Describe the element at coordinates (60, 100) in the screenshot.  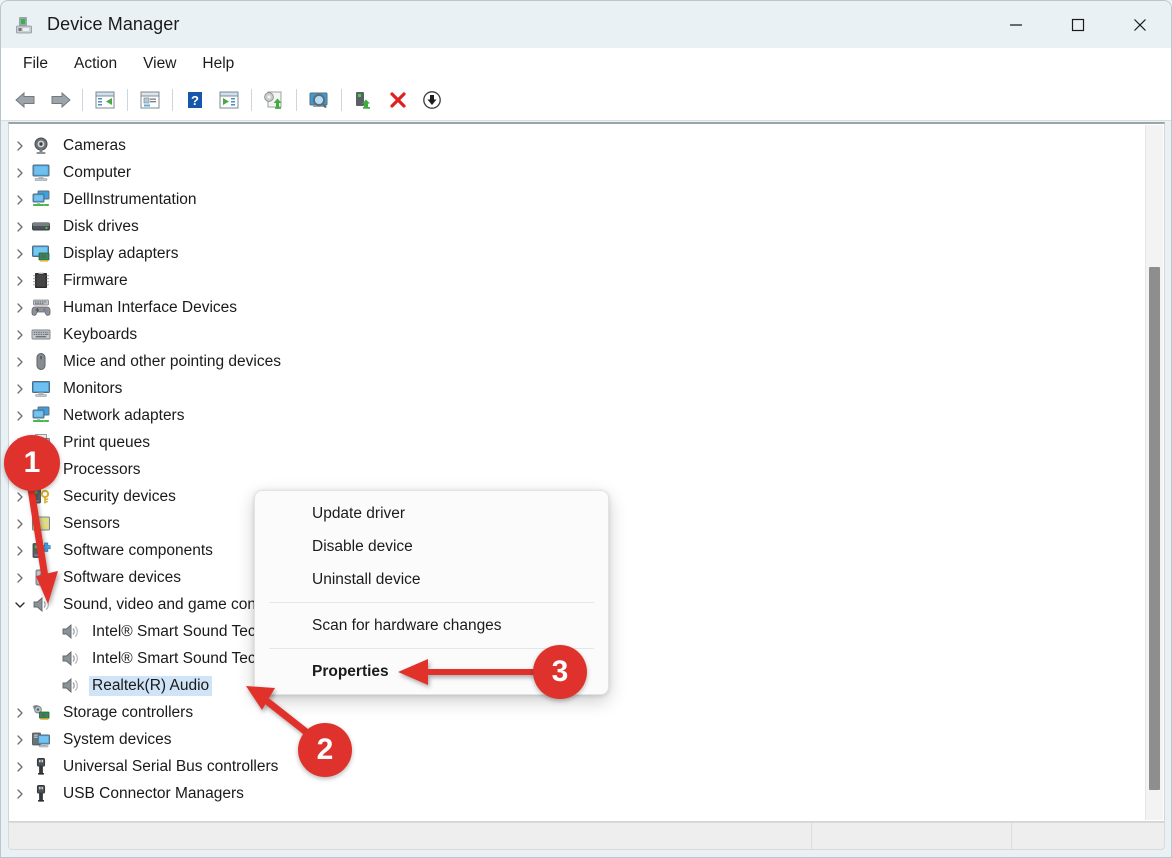
I see `forward-button` at that location.